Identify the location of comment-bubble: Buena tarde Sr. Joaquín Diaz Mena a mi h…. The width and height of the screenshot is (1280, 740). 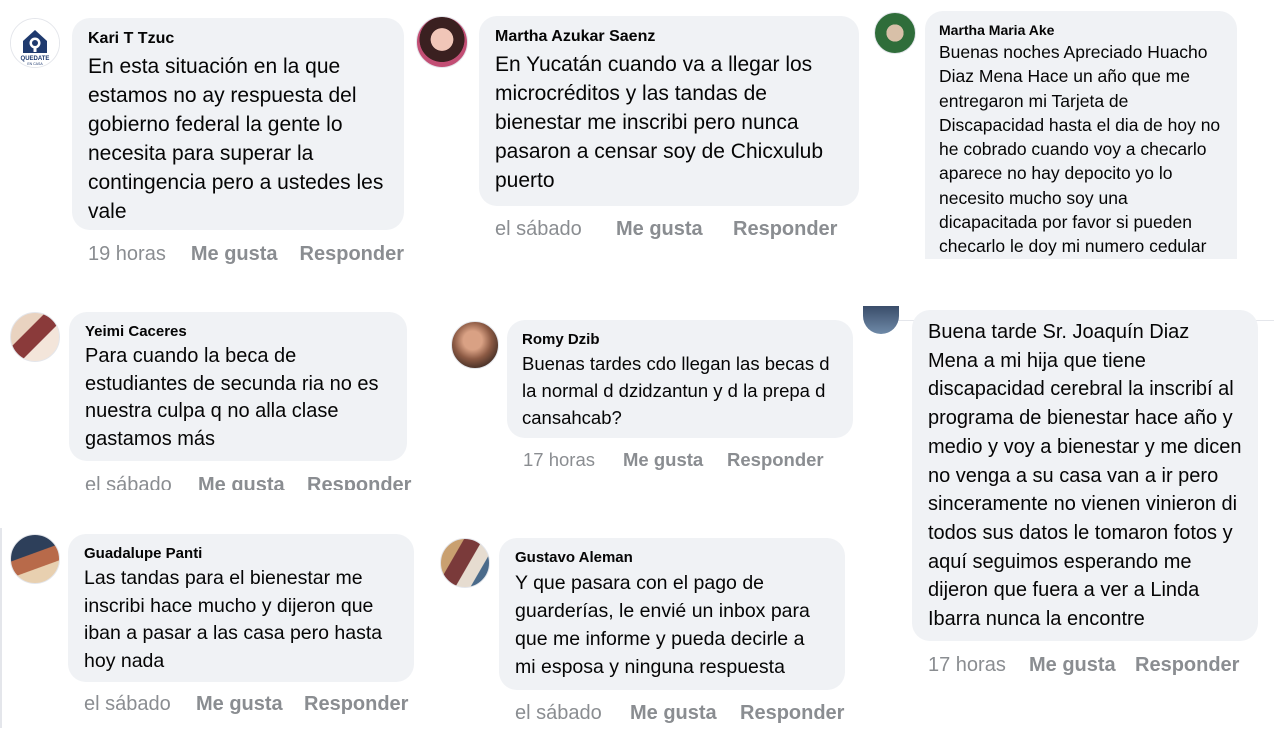
(1085, 475).